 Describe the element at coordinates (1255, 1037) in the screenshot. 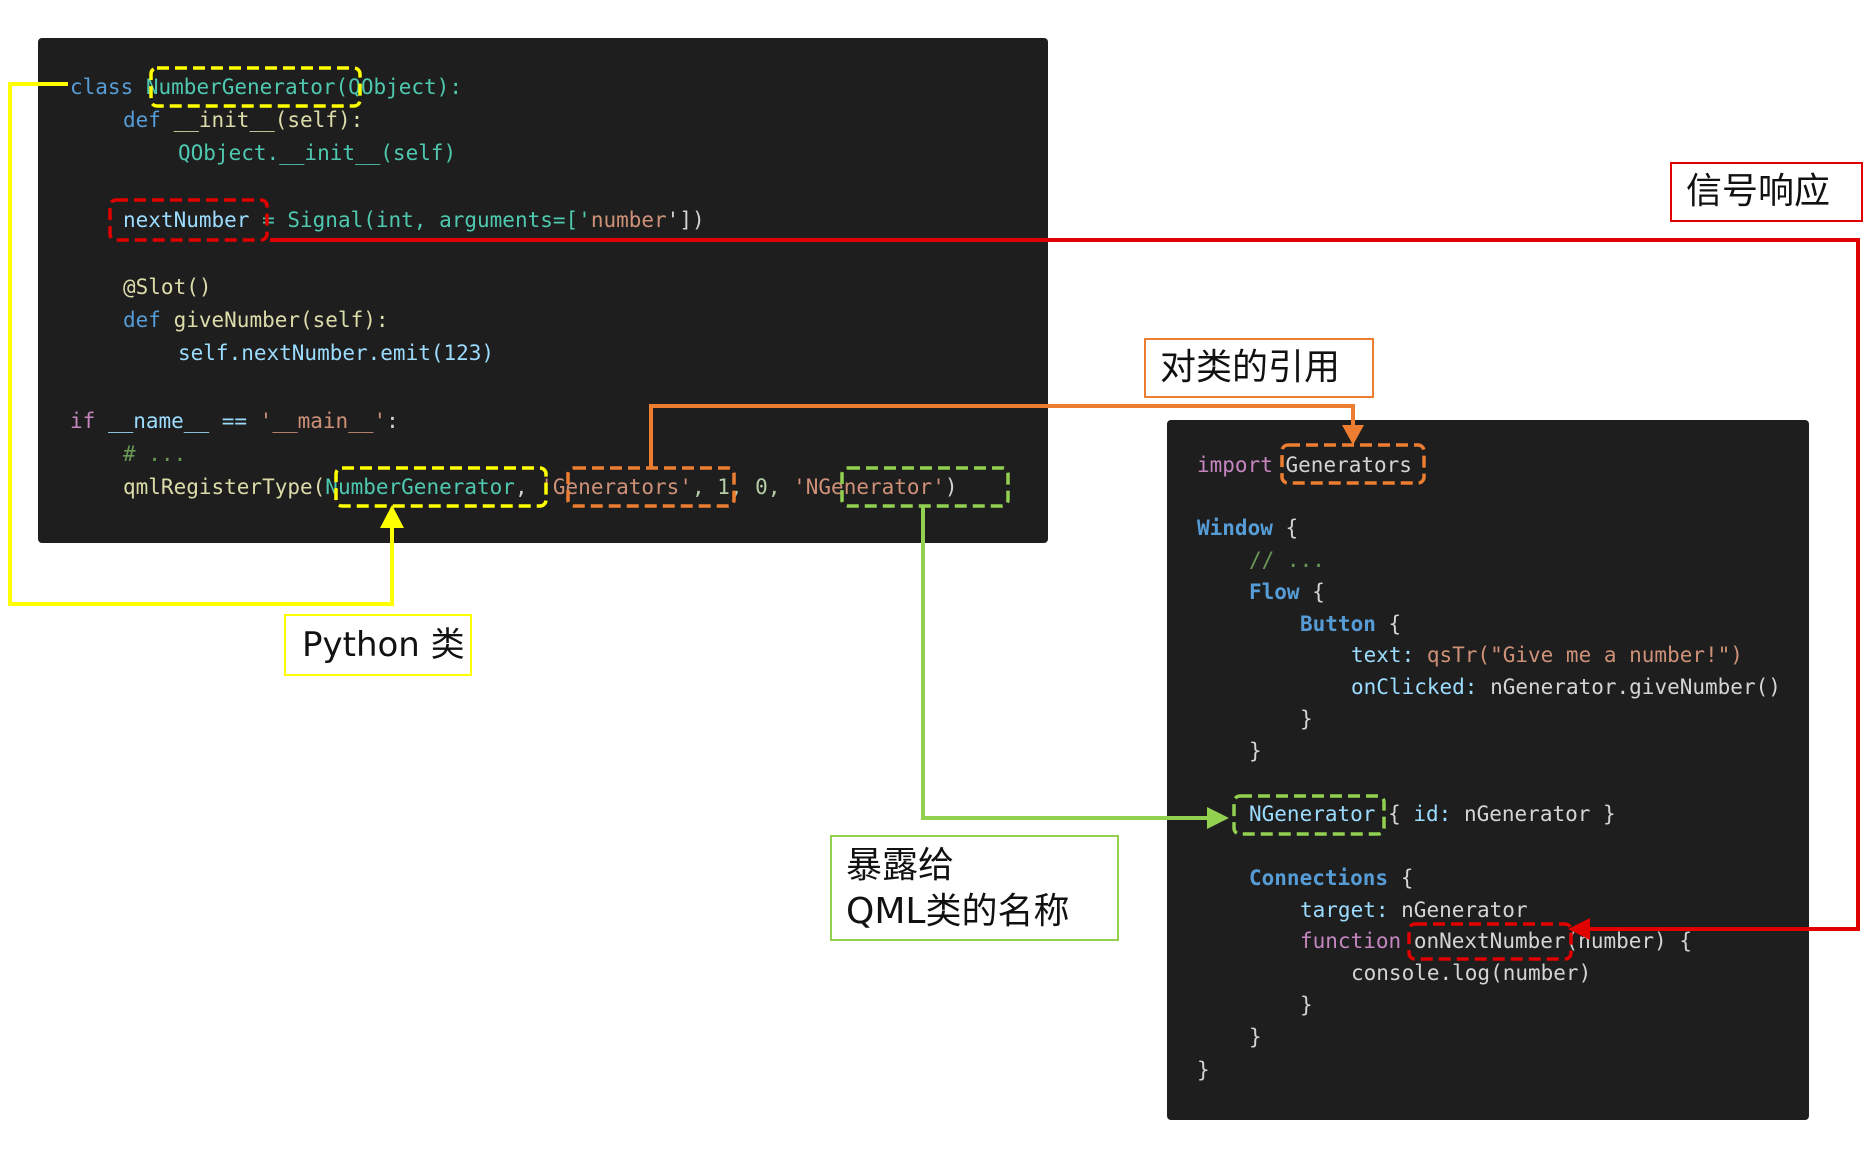

I see `qml-line-close4: }` at that location.